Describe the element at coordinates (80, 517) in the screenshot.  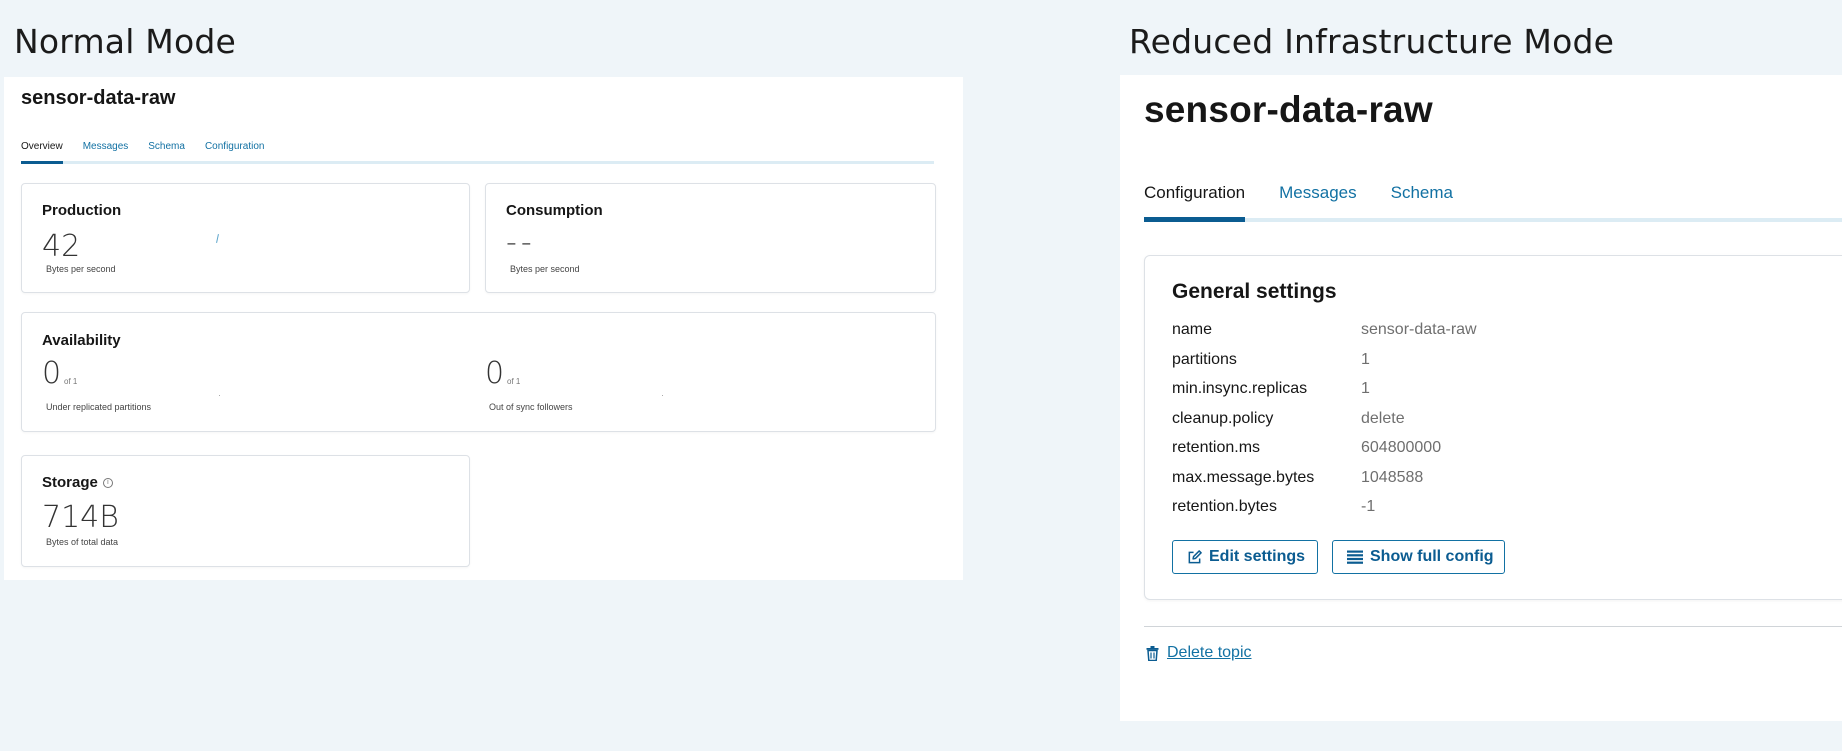
I see `storage-value: 714B` at that location.